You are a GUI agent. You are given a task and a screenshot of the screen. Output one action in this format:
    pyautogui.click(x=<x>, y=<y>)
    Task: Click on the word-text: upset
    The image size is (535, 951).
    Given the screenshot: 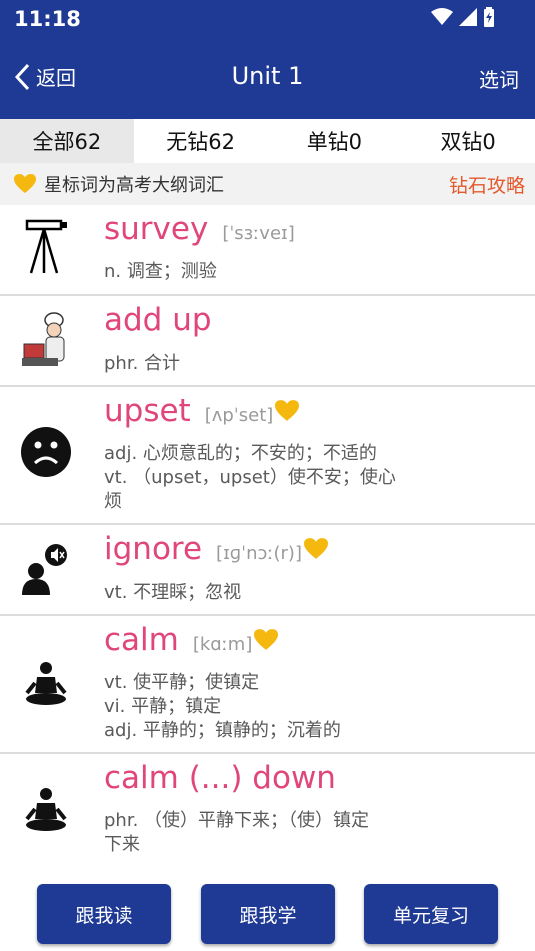 What is the action you would take?
    pyautogui.click(x=147, y=411)
    